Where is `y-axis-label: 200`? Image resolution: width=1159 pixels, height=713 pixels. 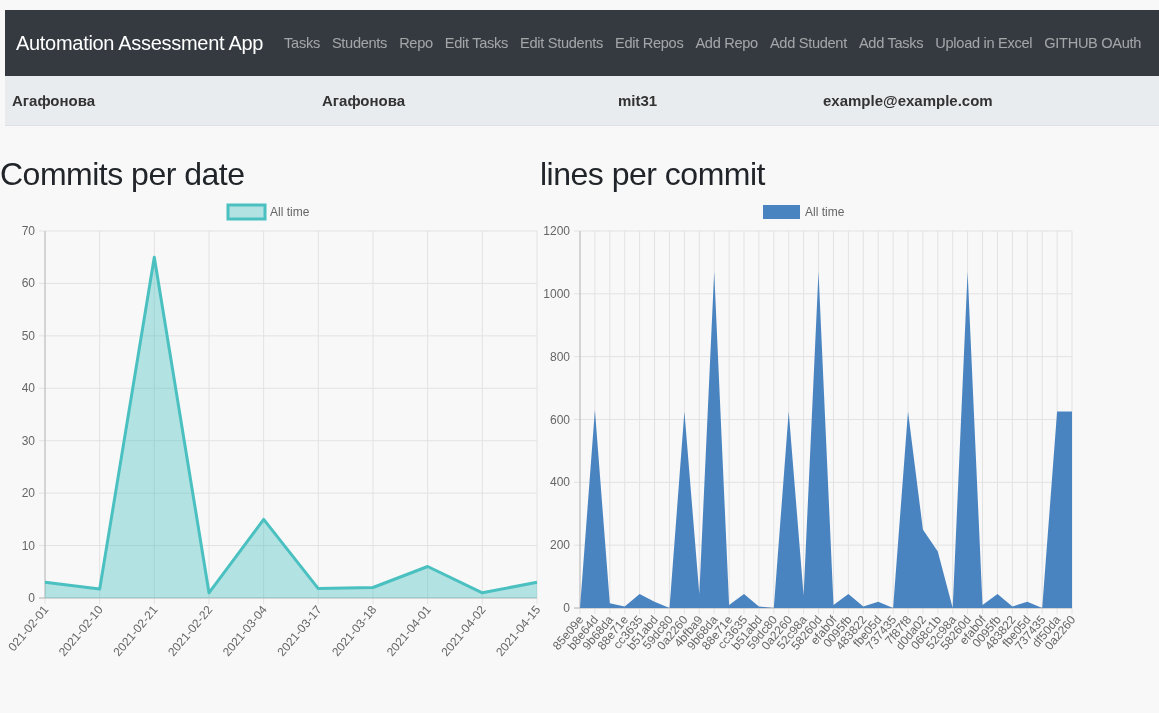
y-axis-label: 200 is located at coordinates (559, 545).